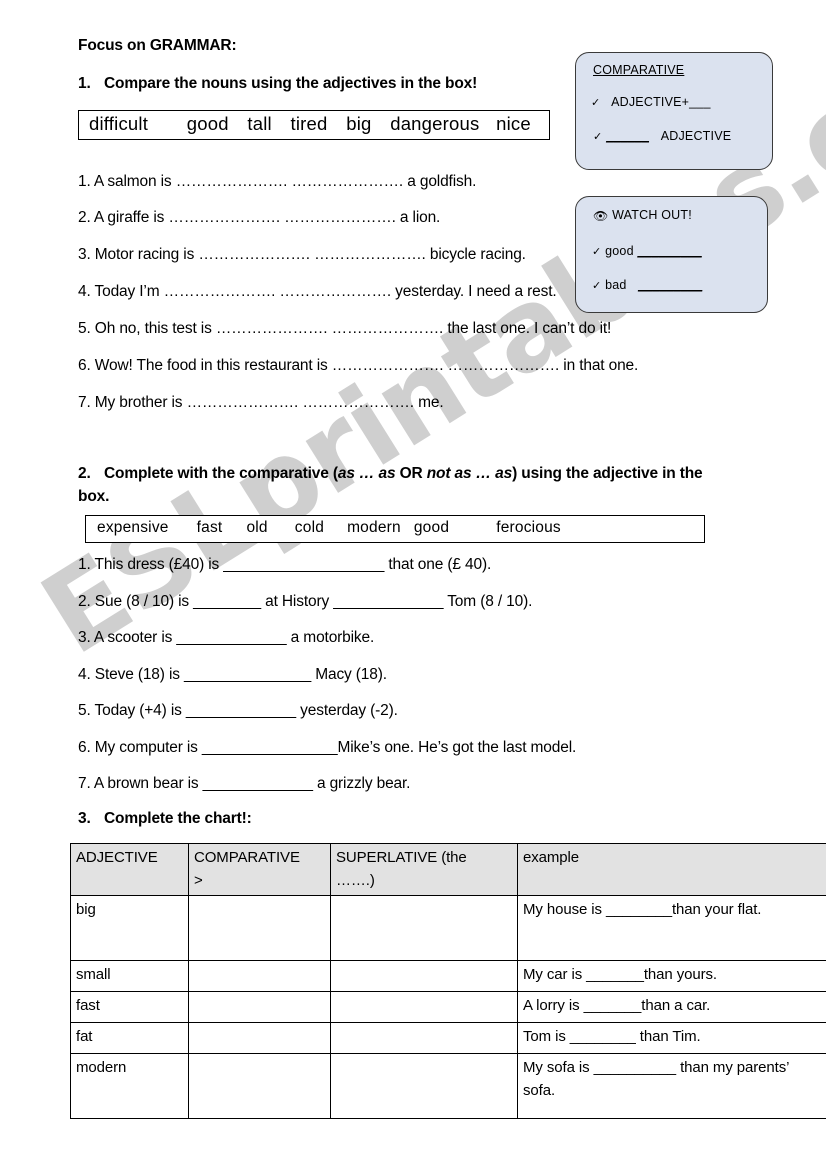 This screenshot has height=1169, width=826. I want to click on table-header-superlative-line1: SUPERLATIVE (the, so click(401, 857).